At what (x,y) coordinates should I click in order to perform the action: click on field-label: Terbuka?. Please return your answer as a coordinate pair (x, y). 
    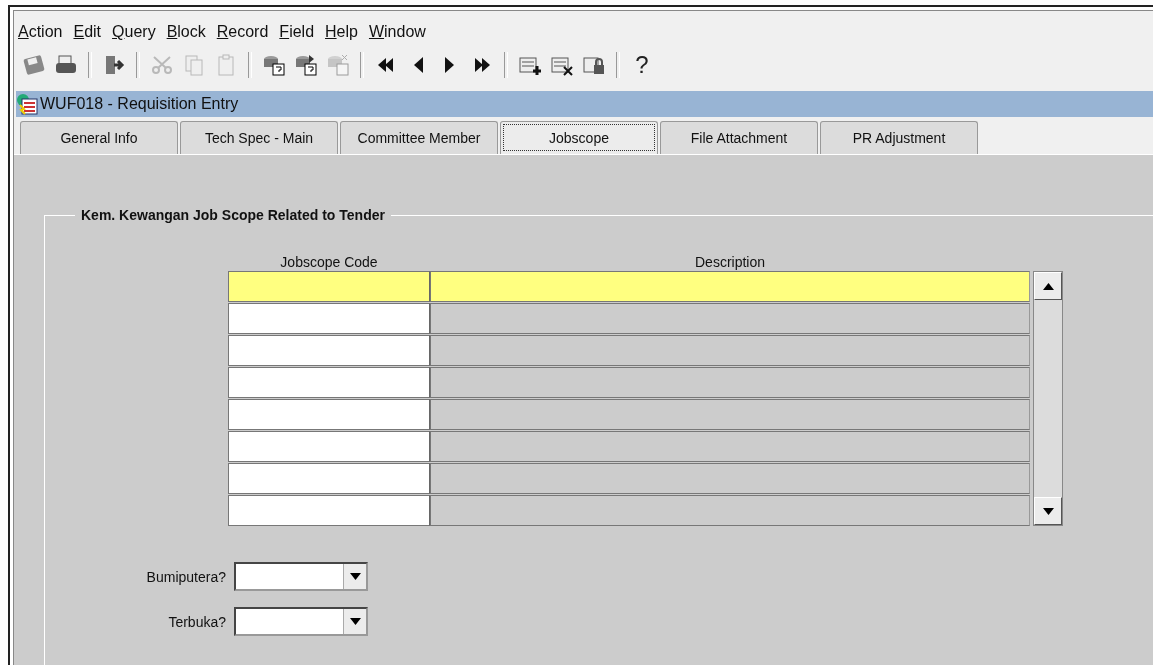
    Looking at the image, I should click on (196, 621).